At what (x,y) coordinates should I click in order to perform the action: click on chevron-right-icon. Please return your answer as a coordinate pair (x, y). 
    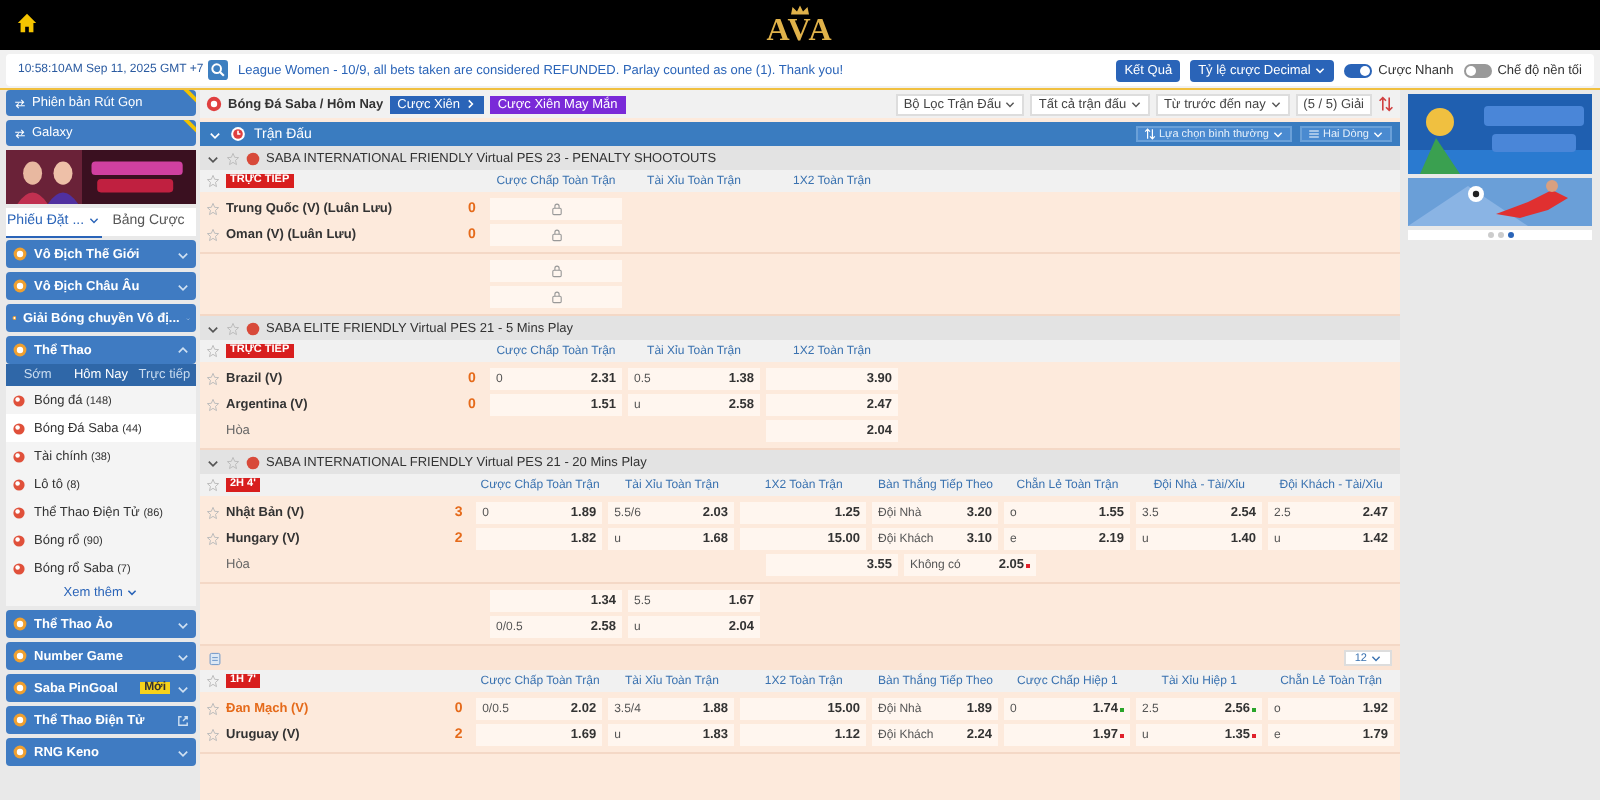
    Looking at the image, I should click on (469, 103).